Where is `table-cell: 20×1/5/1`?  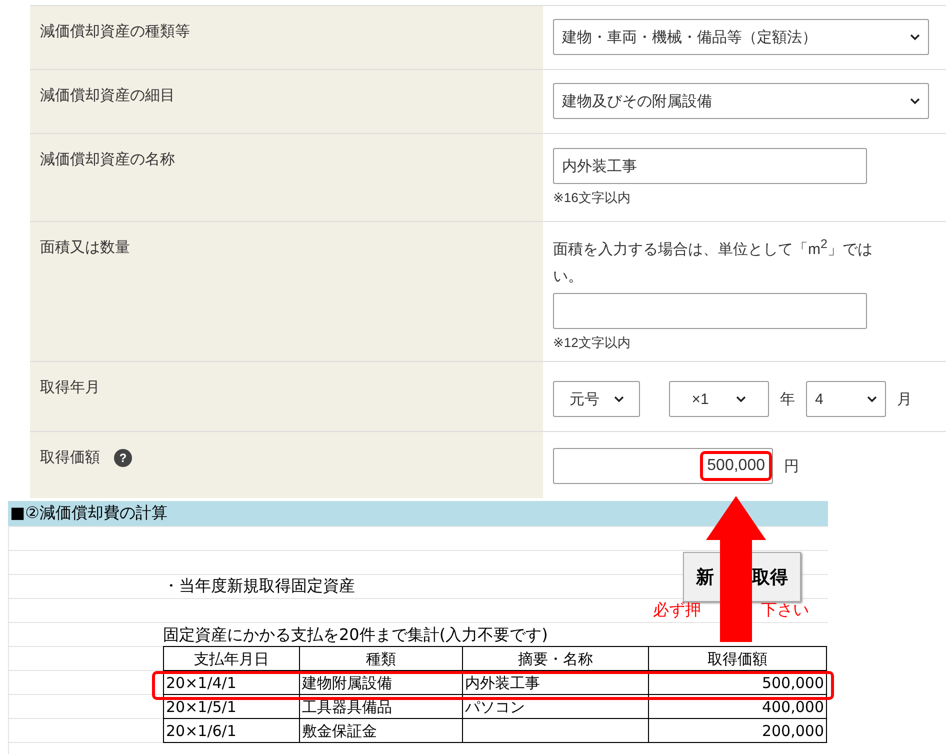
table-cell: 20×1/5/1 is located at coordinates (232, 706).